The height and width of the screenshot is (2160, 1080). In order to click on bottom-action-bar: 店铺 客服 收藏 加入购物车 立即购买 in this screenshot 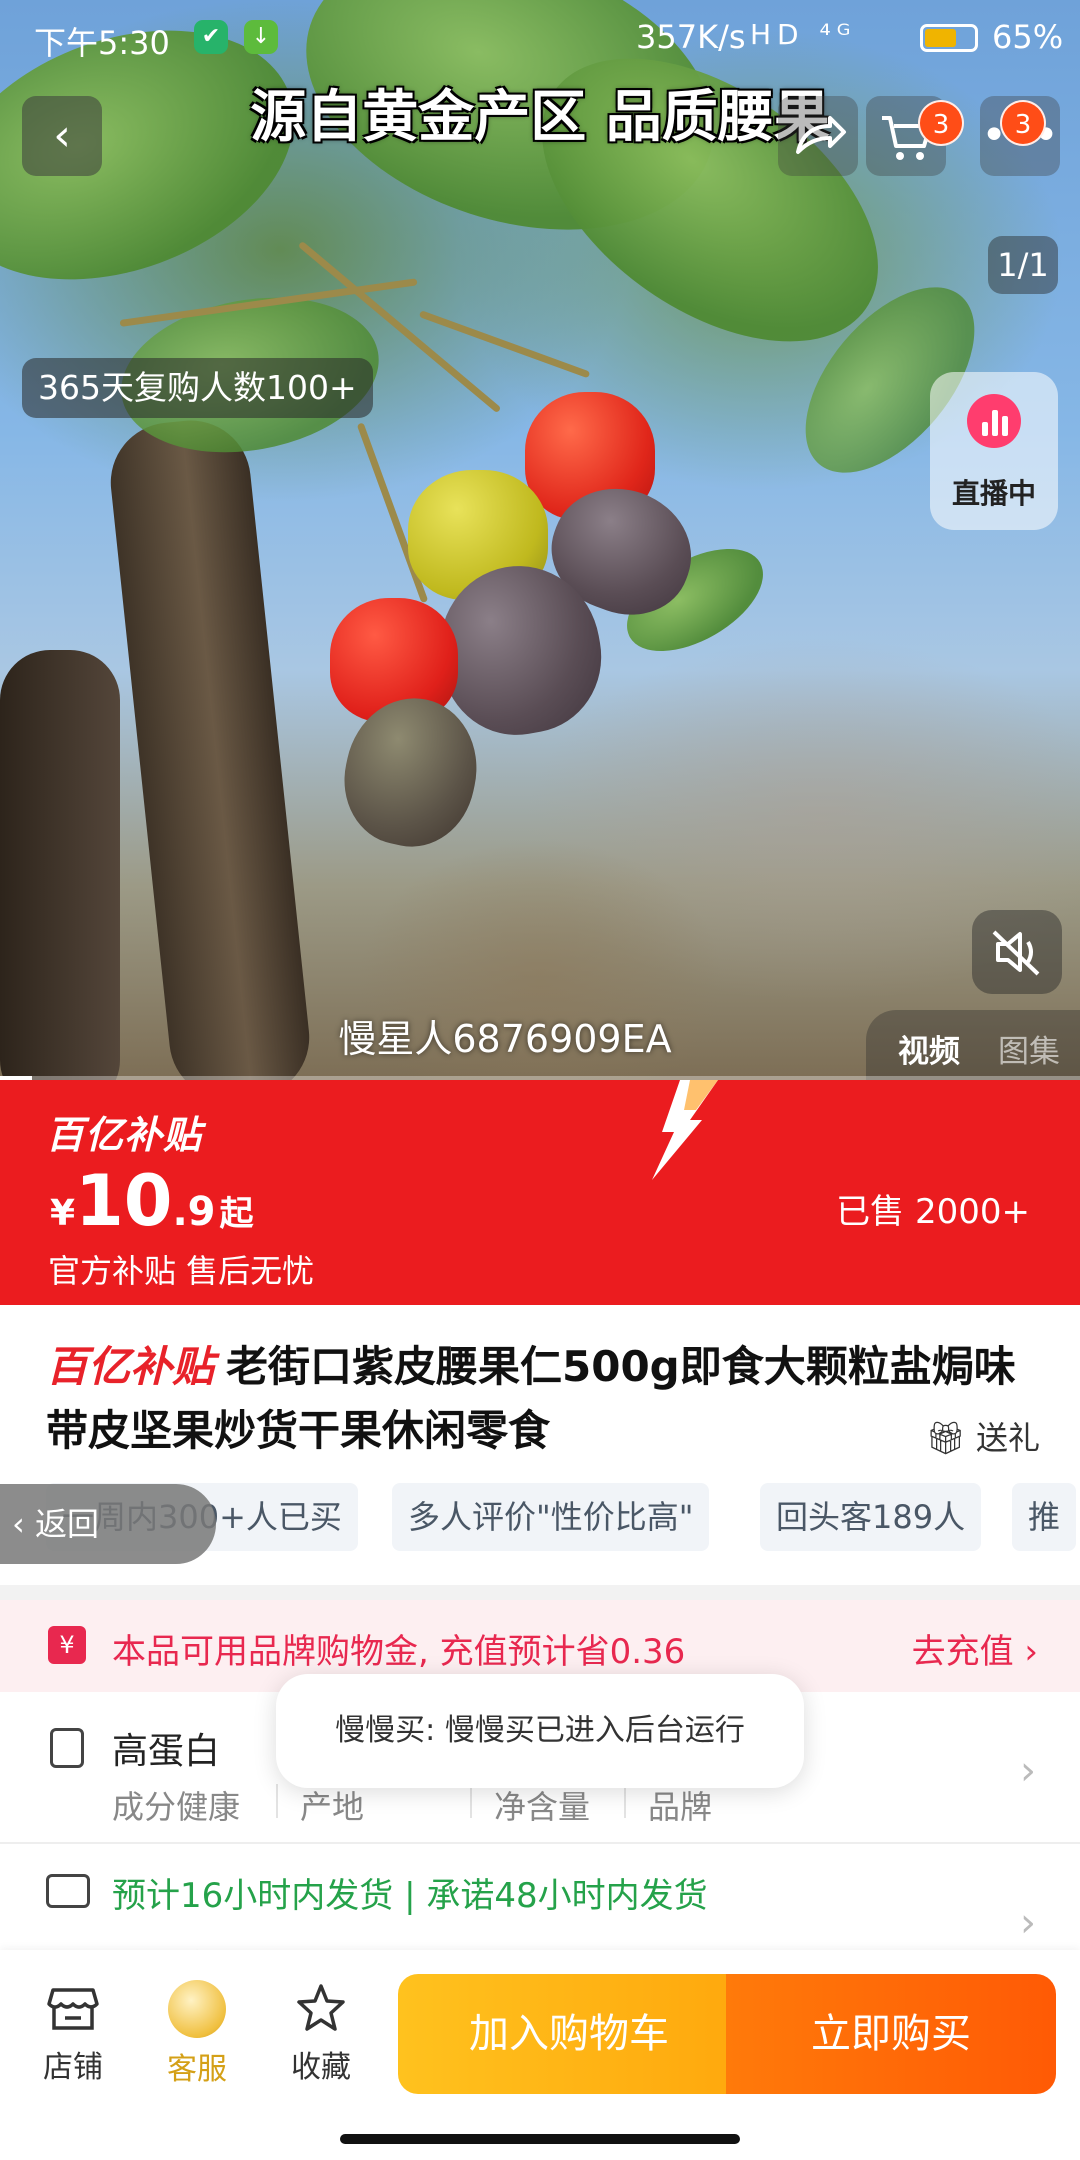, I will do `click(540, 2055)`.